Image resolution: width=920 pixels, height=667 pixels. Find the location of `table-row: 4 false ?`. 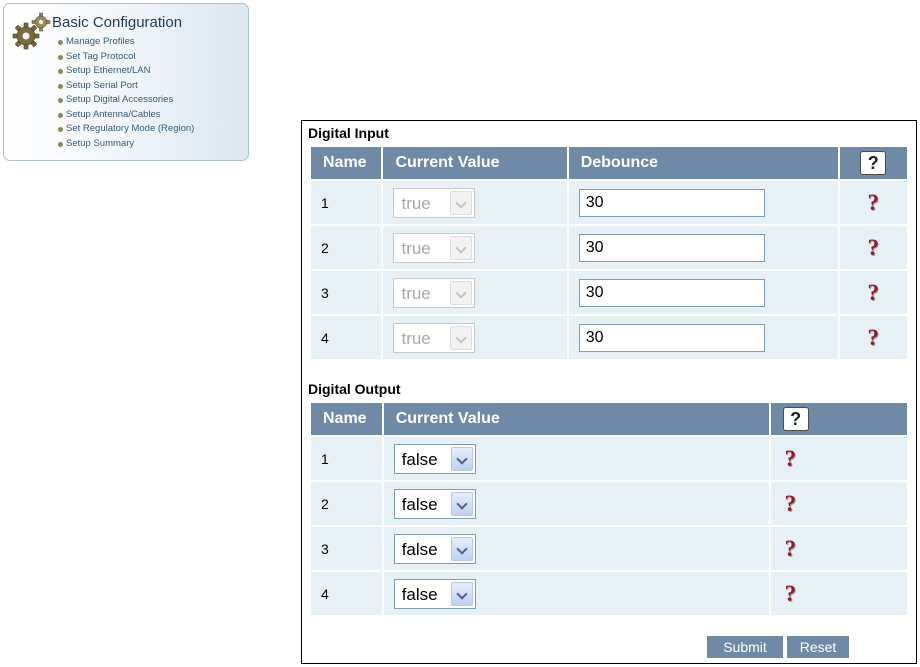

table-row: 4 false ? is located at coordinates (609, 593).